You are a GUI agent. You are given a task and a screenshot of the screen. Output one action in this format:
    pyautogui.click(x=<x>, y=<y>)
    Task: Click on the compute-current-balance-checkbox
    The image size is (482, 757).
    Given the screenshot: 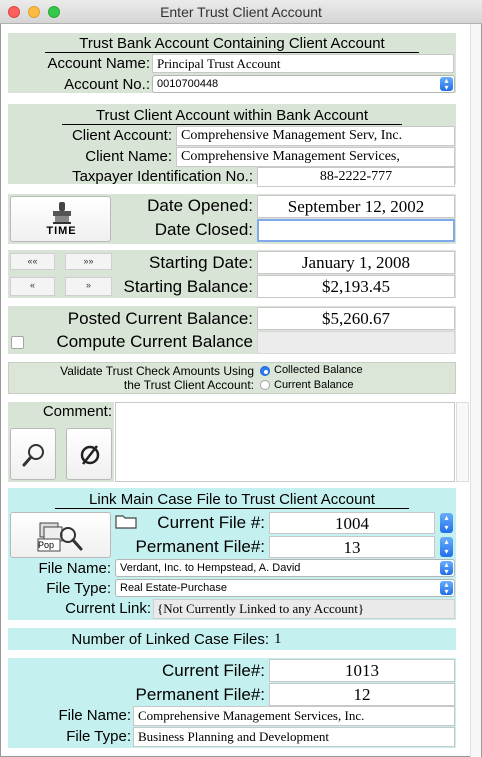 What is the action you would take?
    pyautogui.click(x=17, y=342)
    